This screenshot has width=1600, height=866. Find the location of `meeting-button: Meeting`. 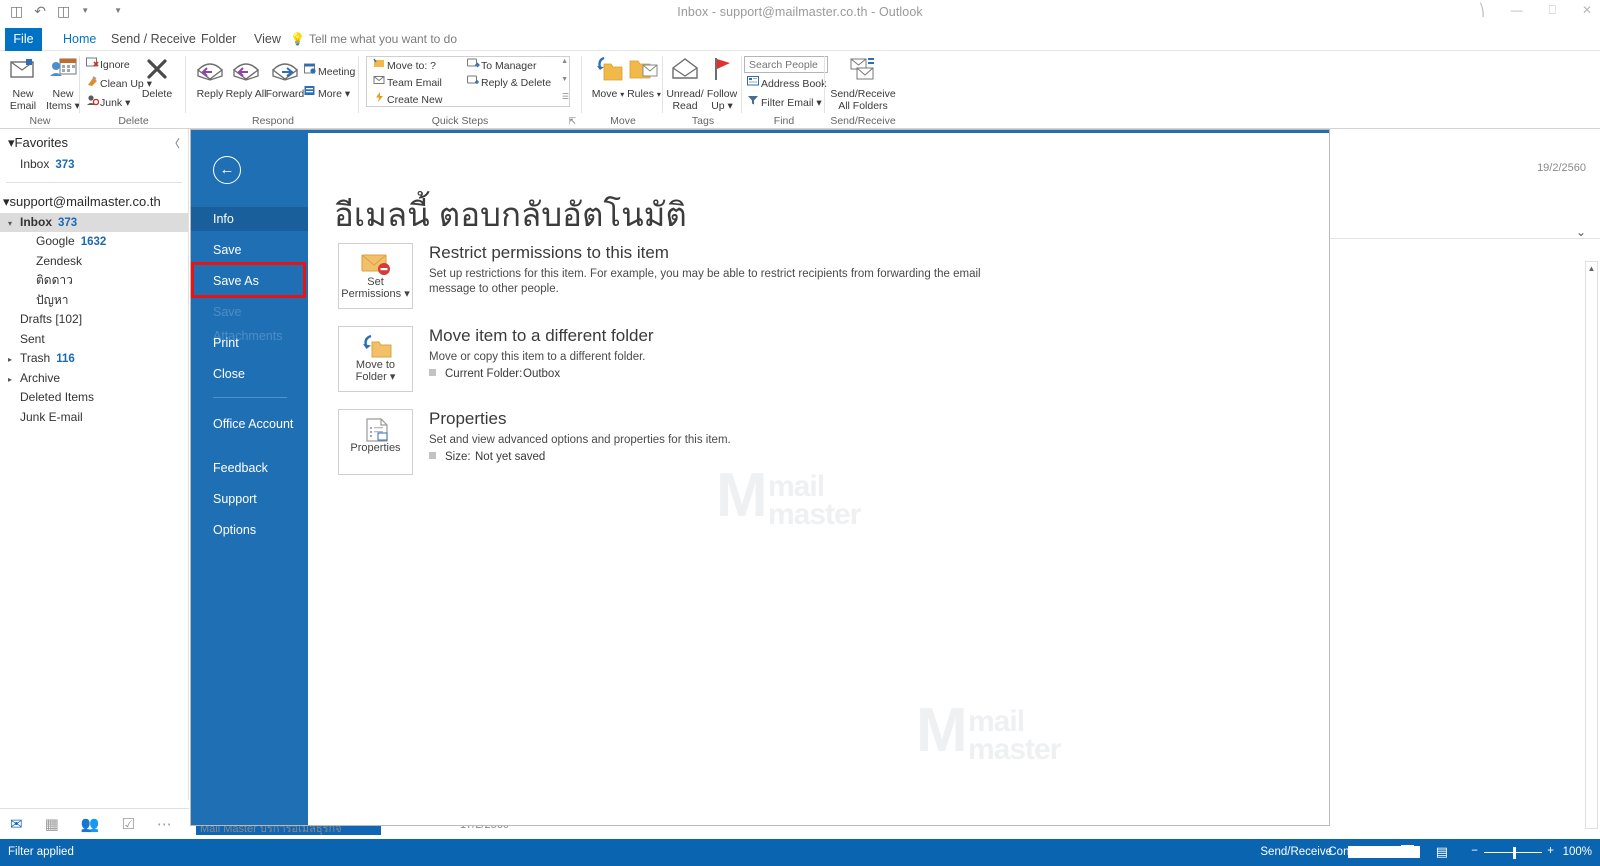

meeting-button: Meeting is located at coordinates (329, 71).